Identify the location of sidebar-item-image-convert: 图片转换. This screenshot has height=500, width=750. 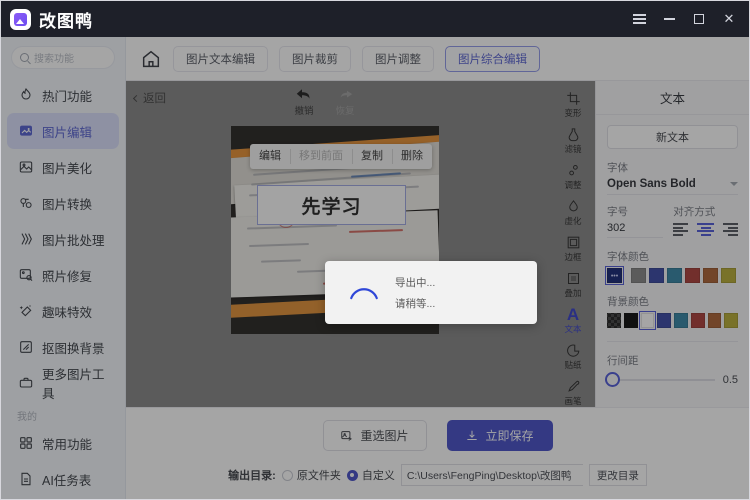
(63, 203).